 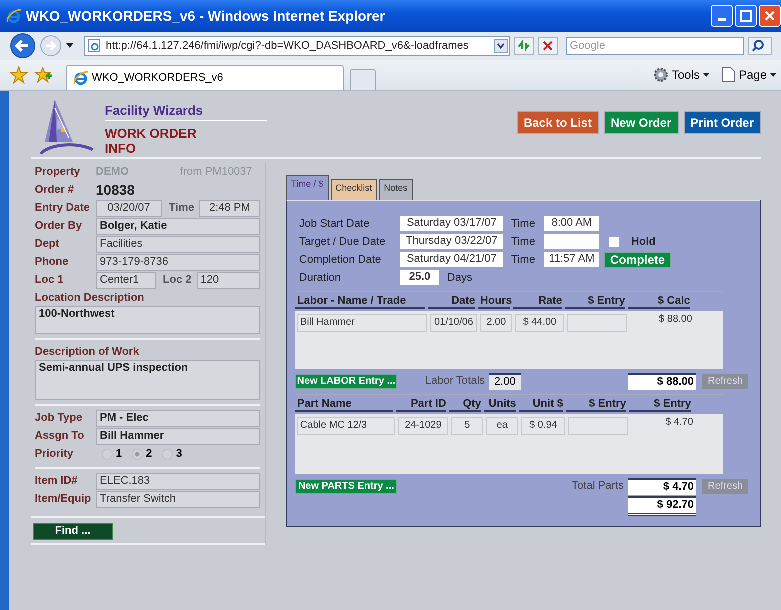 What do you see at coordinates (307, 187) in the screenshot?
I see `tab: Time / $` at bounding box center [307, 187].